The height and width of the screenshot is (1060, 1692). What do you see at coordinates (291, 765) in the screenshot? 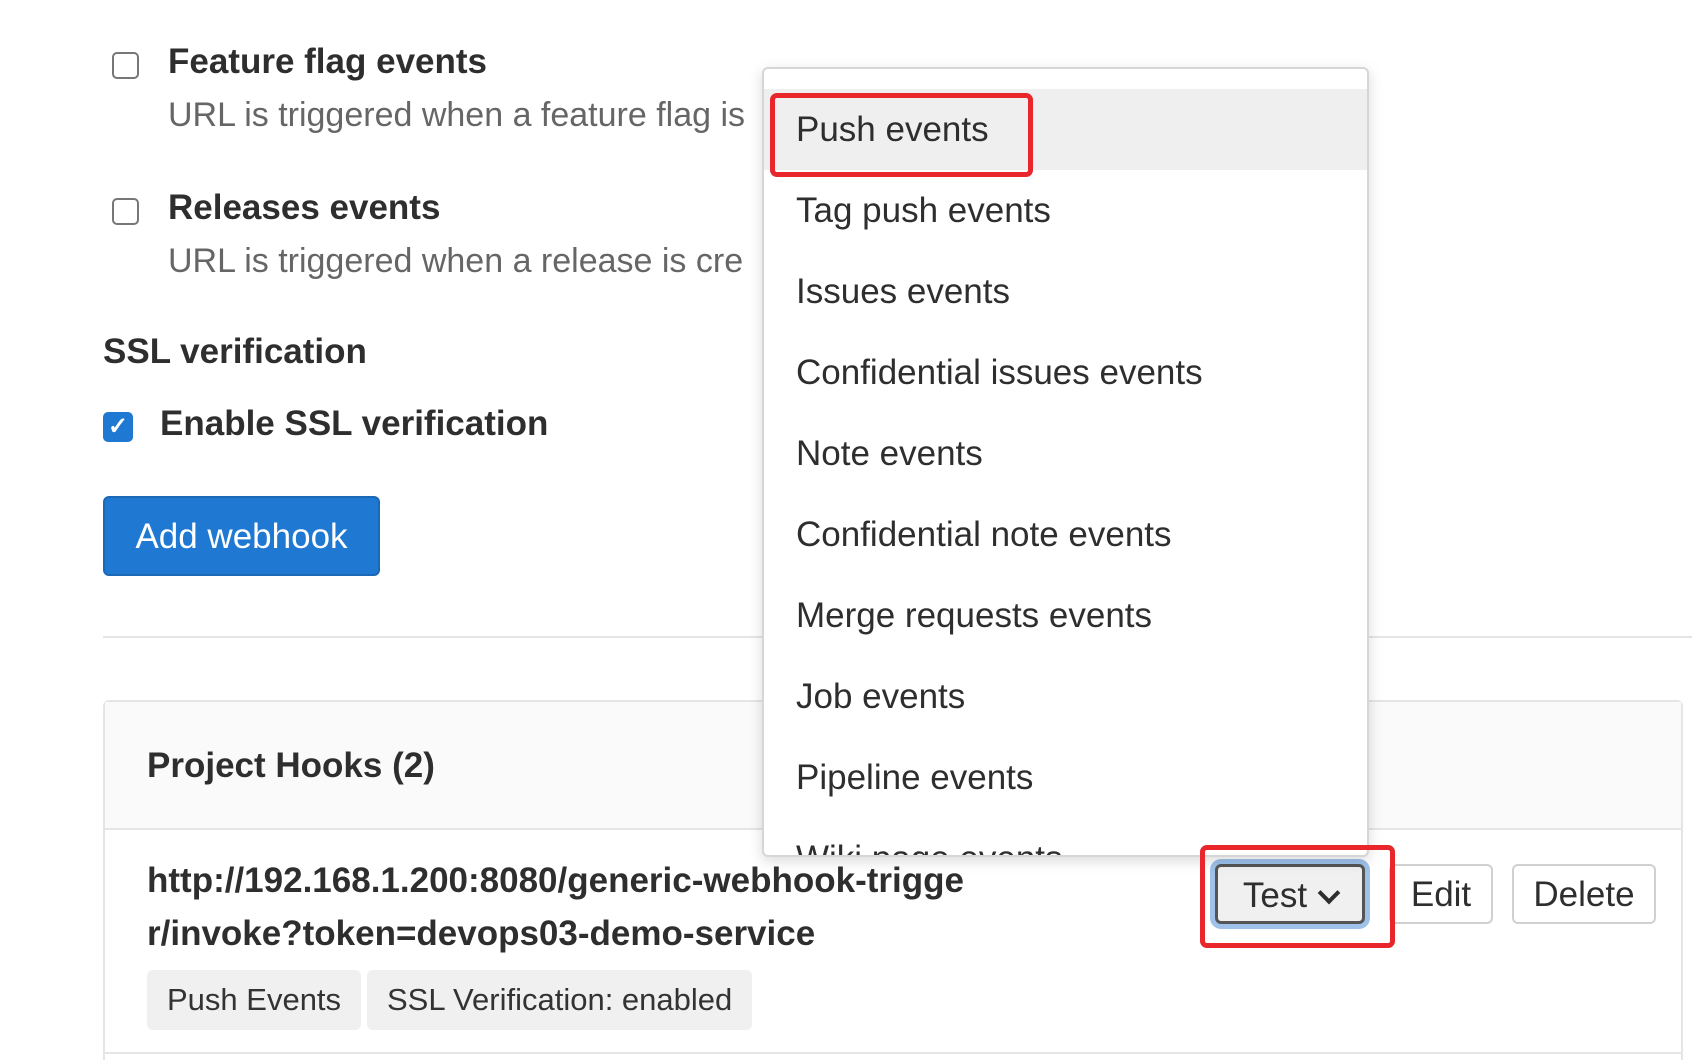
I see `project-hooks-title: Project Hooks (2)` at bounding box center [291, 765].